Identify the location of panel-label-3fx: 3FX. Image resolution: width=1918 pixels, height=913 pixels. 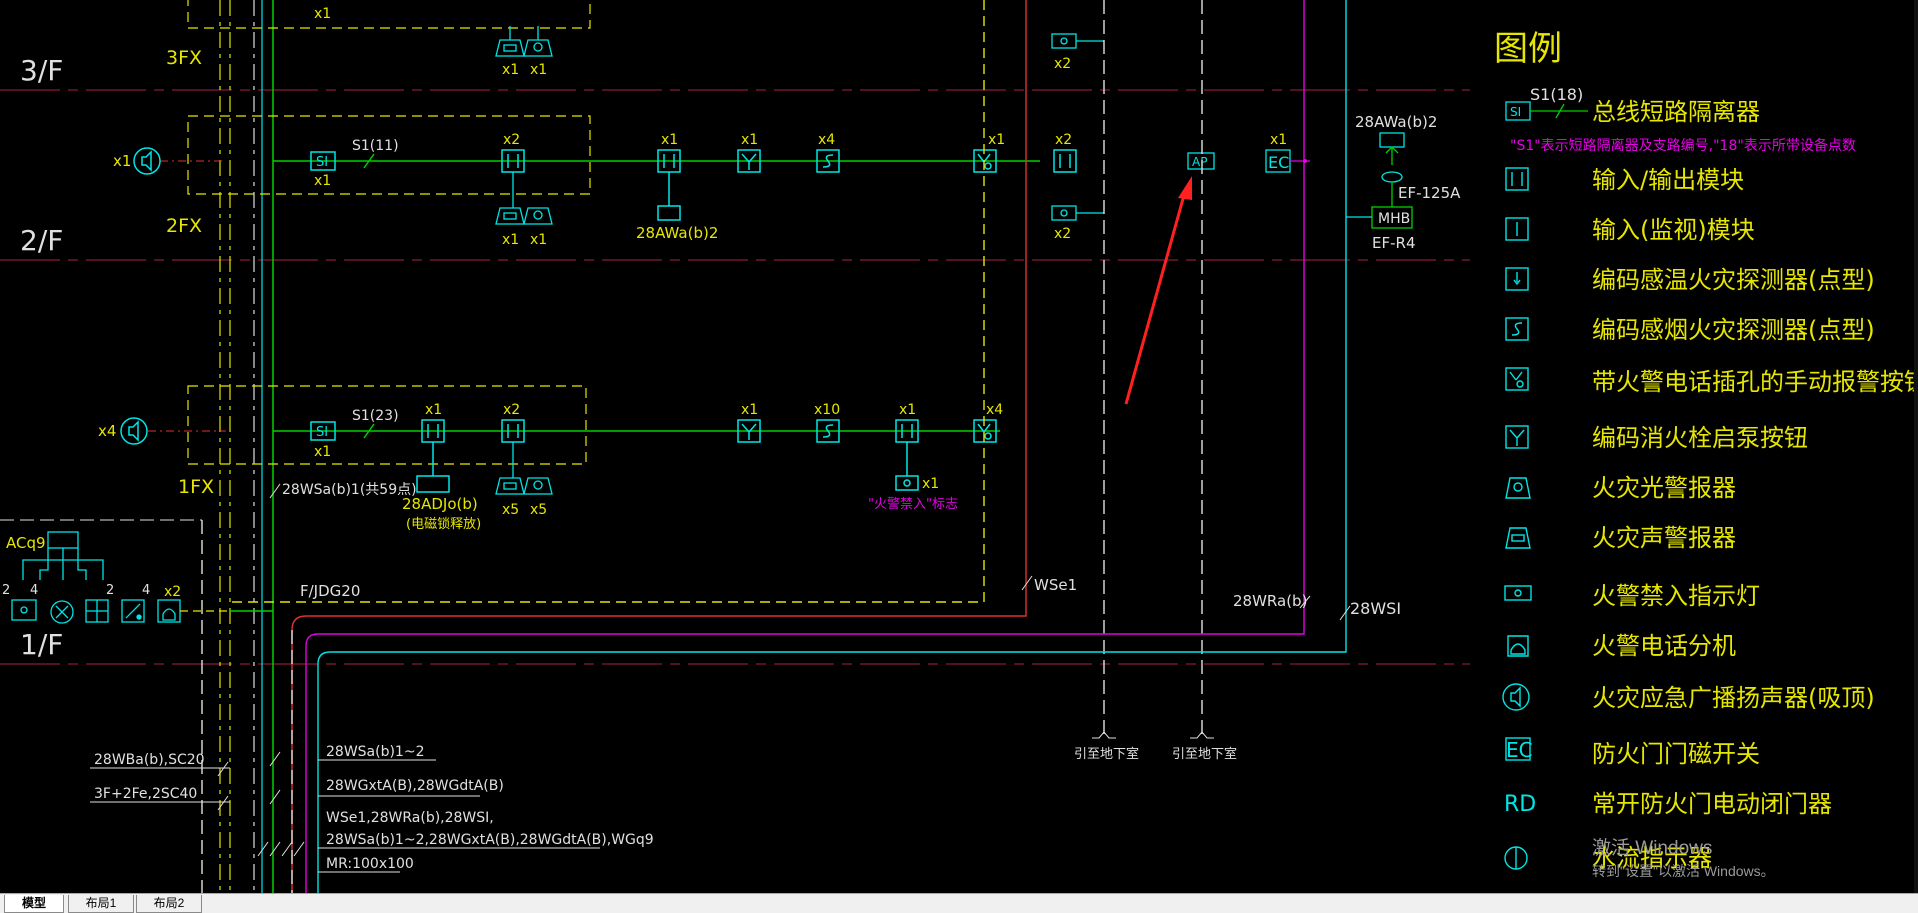
(184, 58).